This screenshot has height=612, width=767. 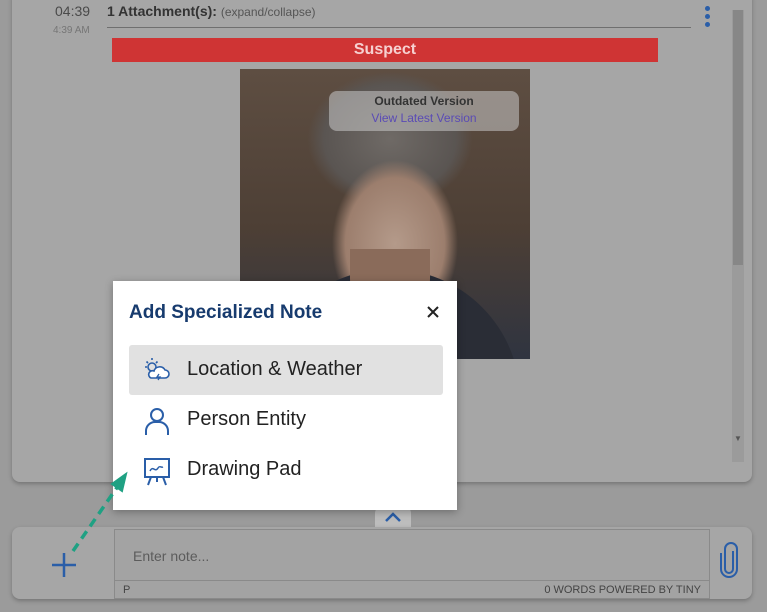 I want to click on easel-icon, so click(x=157, y=471).